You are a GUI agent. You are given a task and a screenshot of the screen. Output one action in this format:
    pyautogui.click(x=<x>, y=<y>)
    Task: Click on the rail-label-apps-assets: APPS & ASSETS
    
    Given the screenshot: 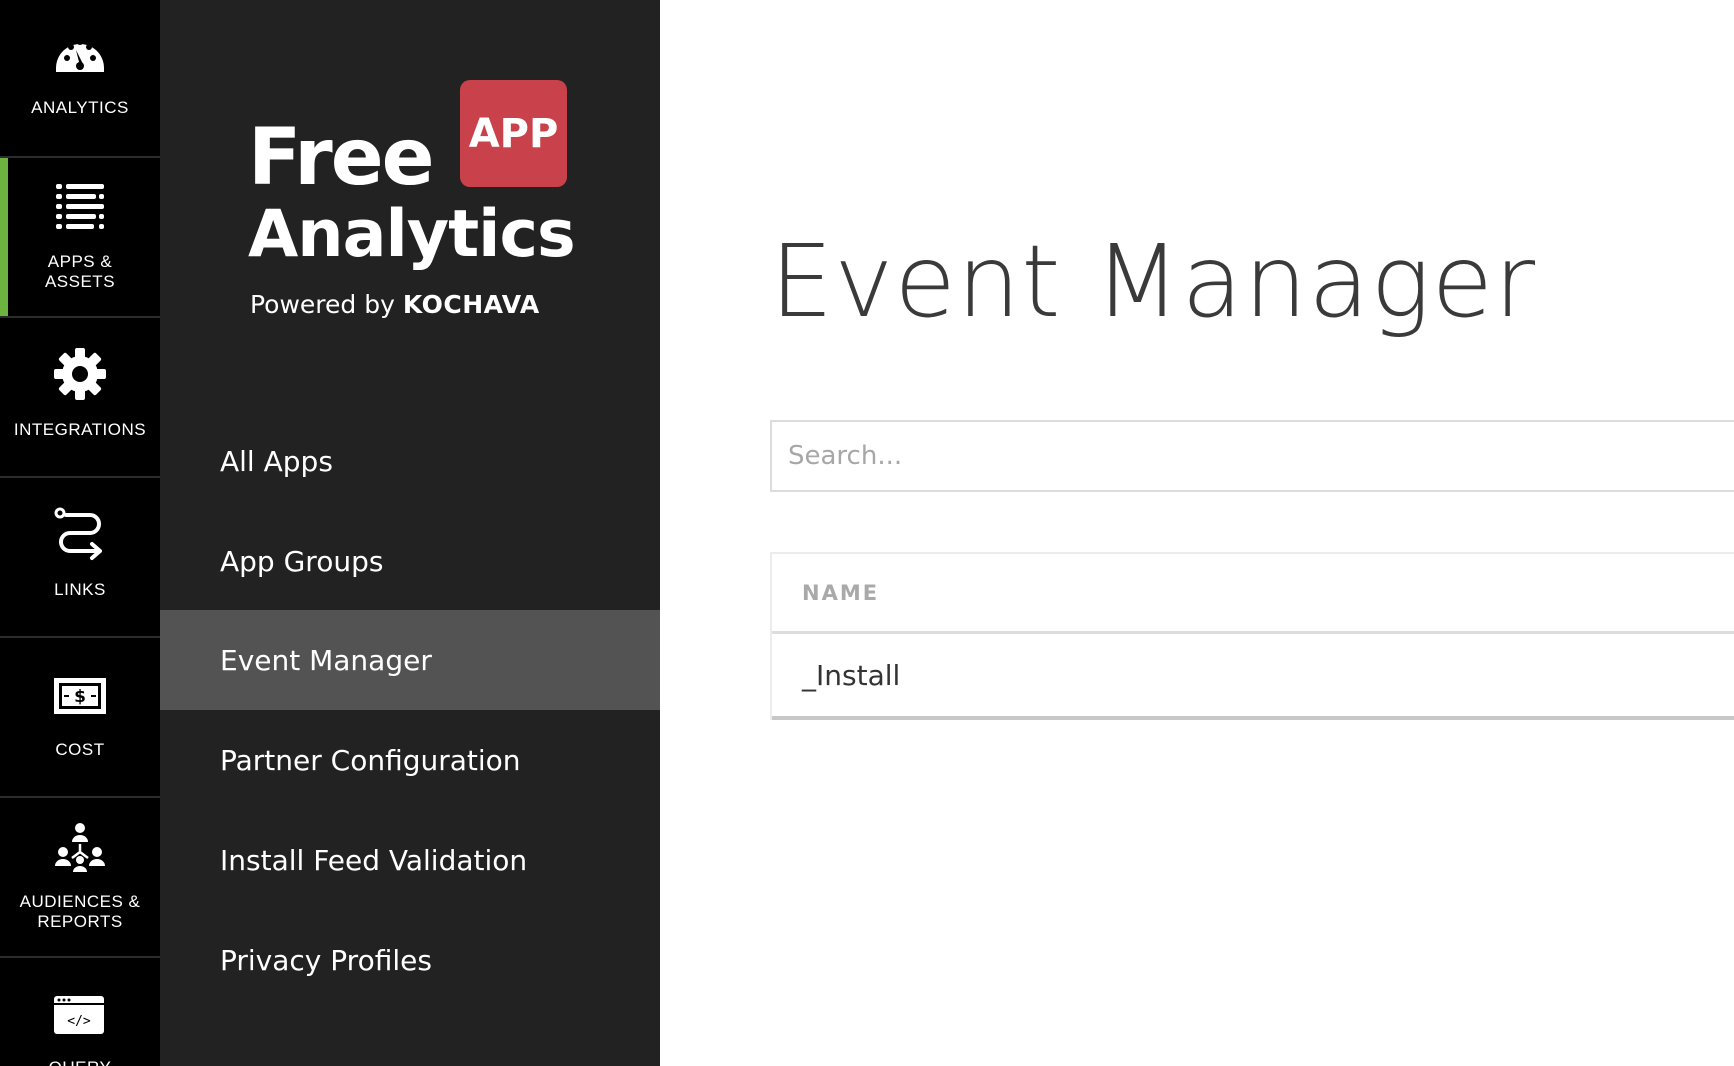 What is the action you would take?
    pyautogui.click(x=80, y=271)
    